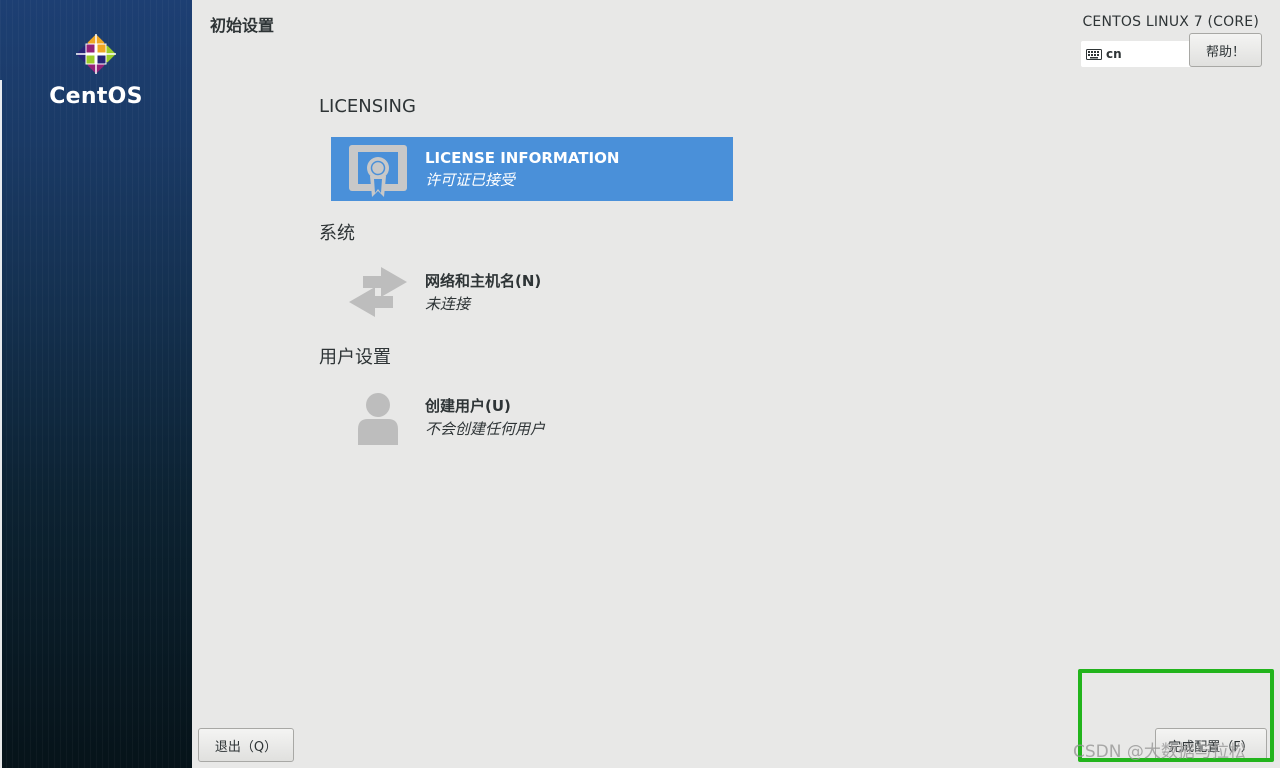 The image size is (1280, 768). Describe the element at coordinates (242, 25) in the screenshot. I see `page-title: 初始设置` at that location.